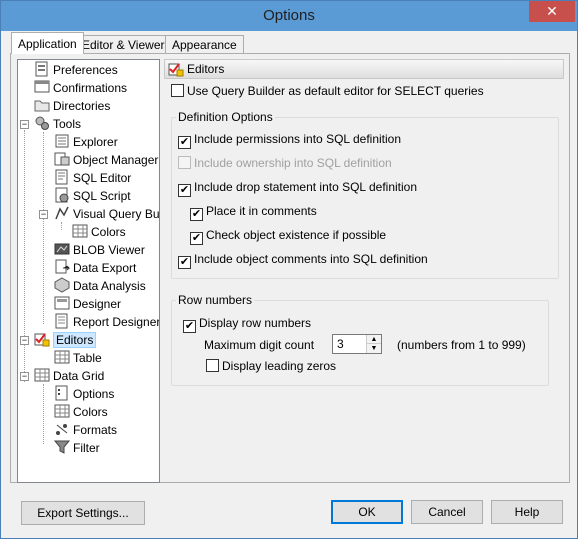 The image size is (578, 539). I want to click on tree-item-preferences: Preferences, so click(76, 70).